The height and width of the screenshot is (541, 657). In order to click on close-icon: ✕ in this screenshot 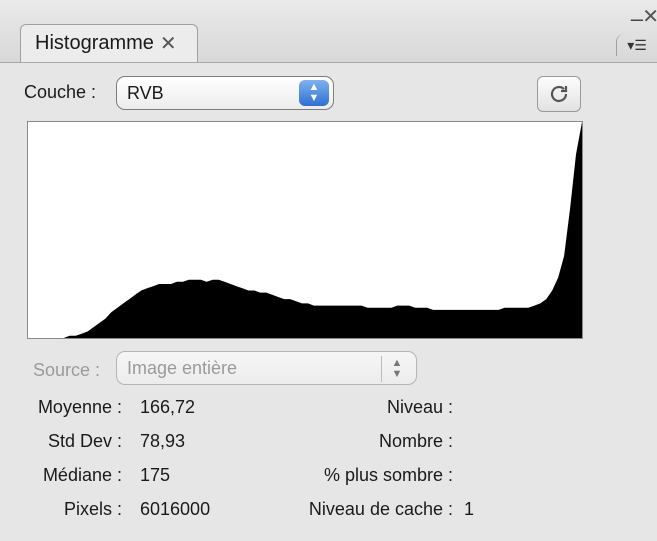, I will do `click(649, 16)`.